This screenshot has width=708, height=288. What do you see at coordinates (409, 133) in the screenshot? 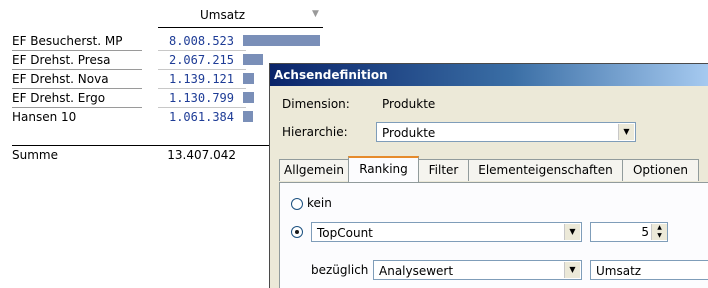
I see `hierarchy-select-value: Produkte` at bounding box center [409, 133].